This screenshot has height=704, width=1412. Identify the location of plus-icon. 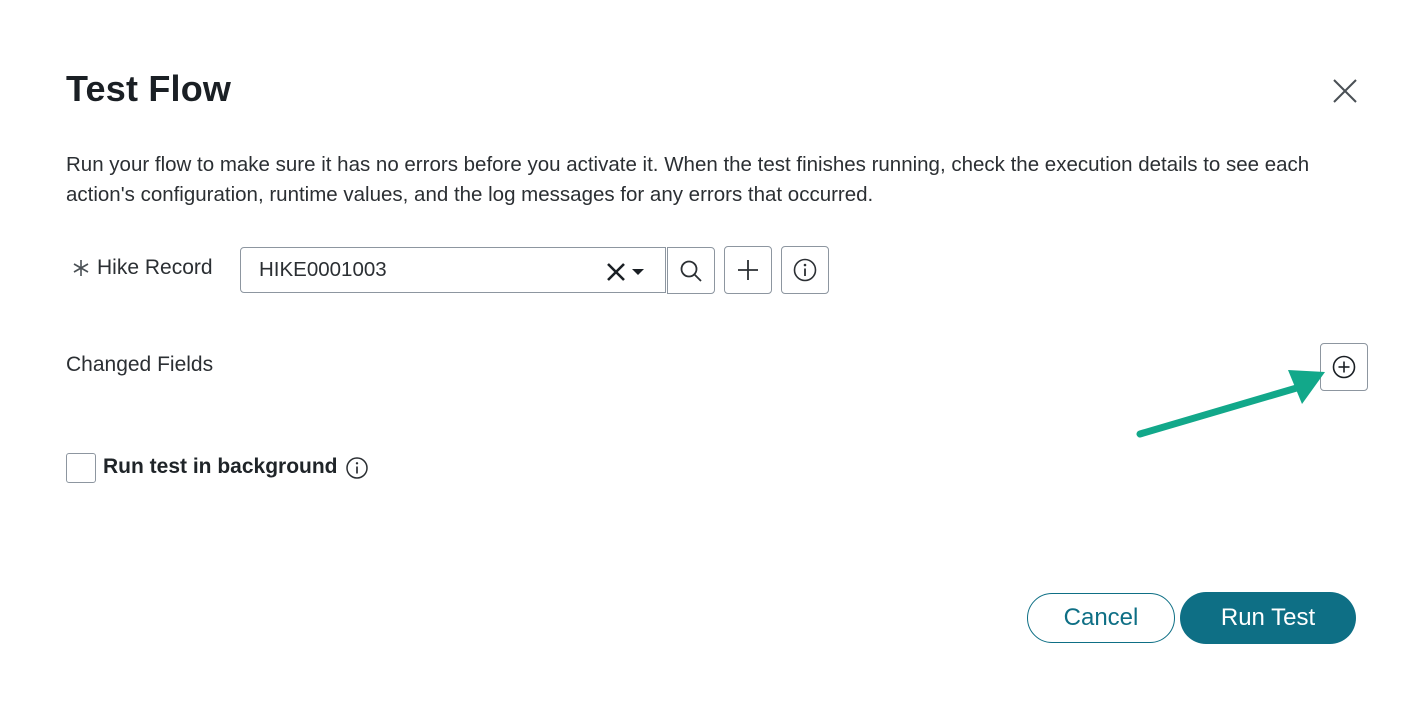
(748, 270).